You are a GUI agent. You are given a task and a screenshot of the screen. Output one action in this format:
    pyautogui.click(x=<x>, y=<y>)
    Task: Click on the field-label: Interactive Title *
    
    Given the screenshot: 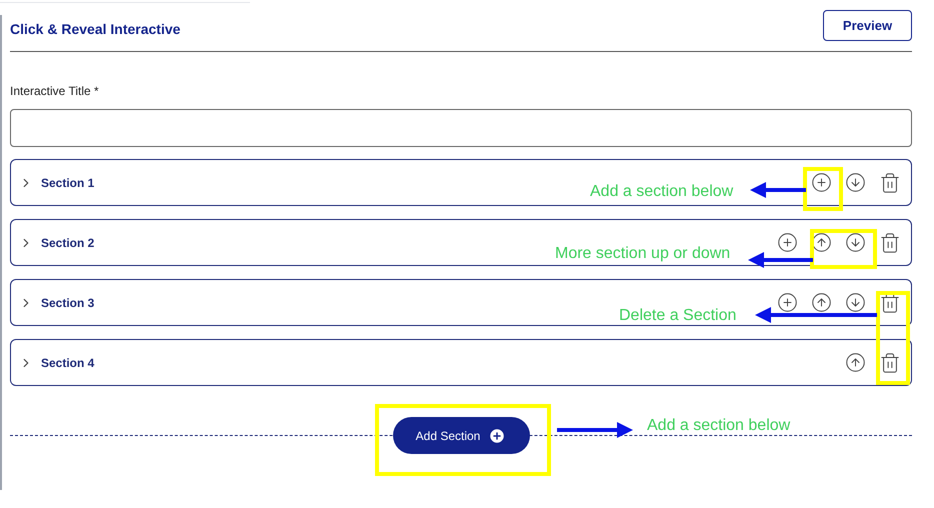 What is the action you would take?
    pyautogui.click(x=55, y=91)
    